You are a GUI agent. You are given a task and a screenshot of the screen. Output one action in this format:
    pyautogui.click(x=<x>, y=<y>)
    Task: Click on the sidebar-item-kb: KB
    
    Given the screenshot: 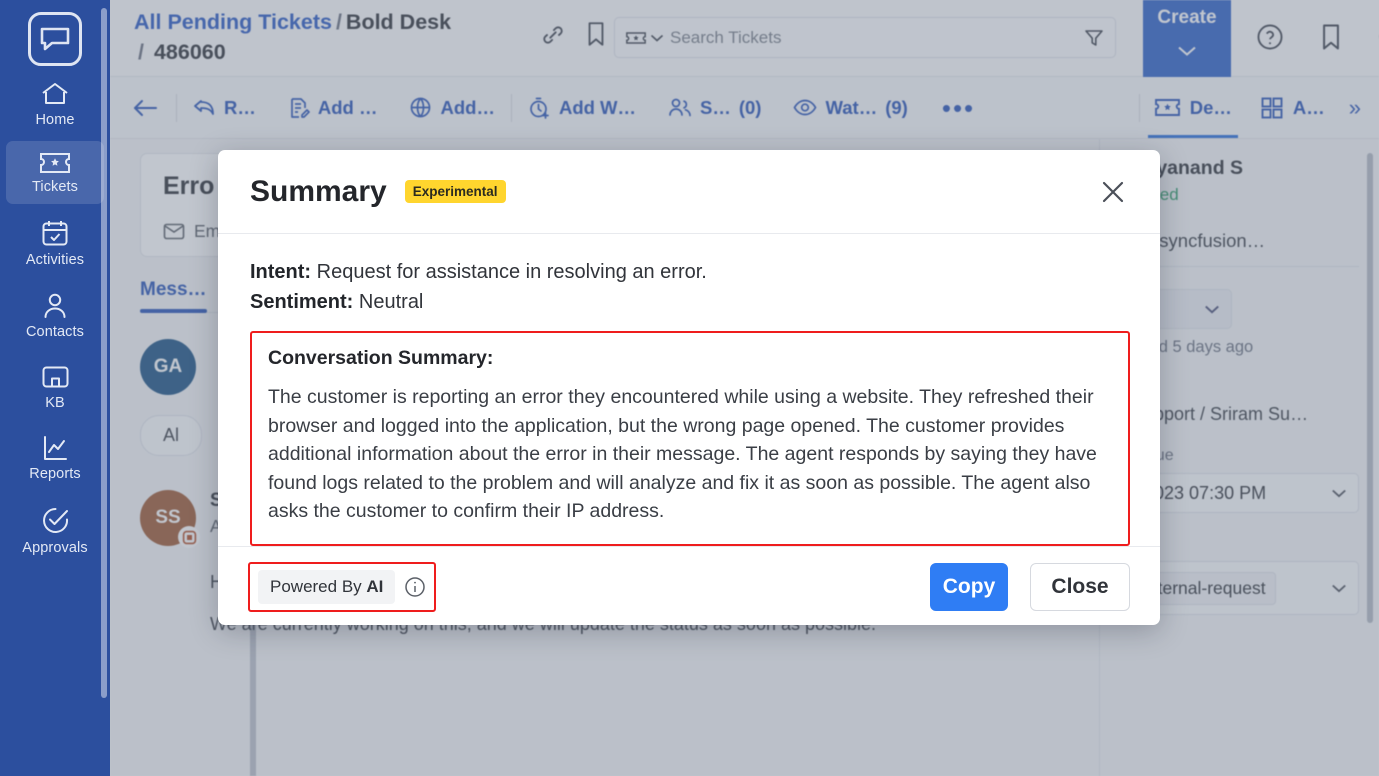 What is the action you would take?
    pyautogui.click(x=55, y=386)
    